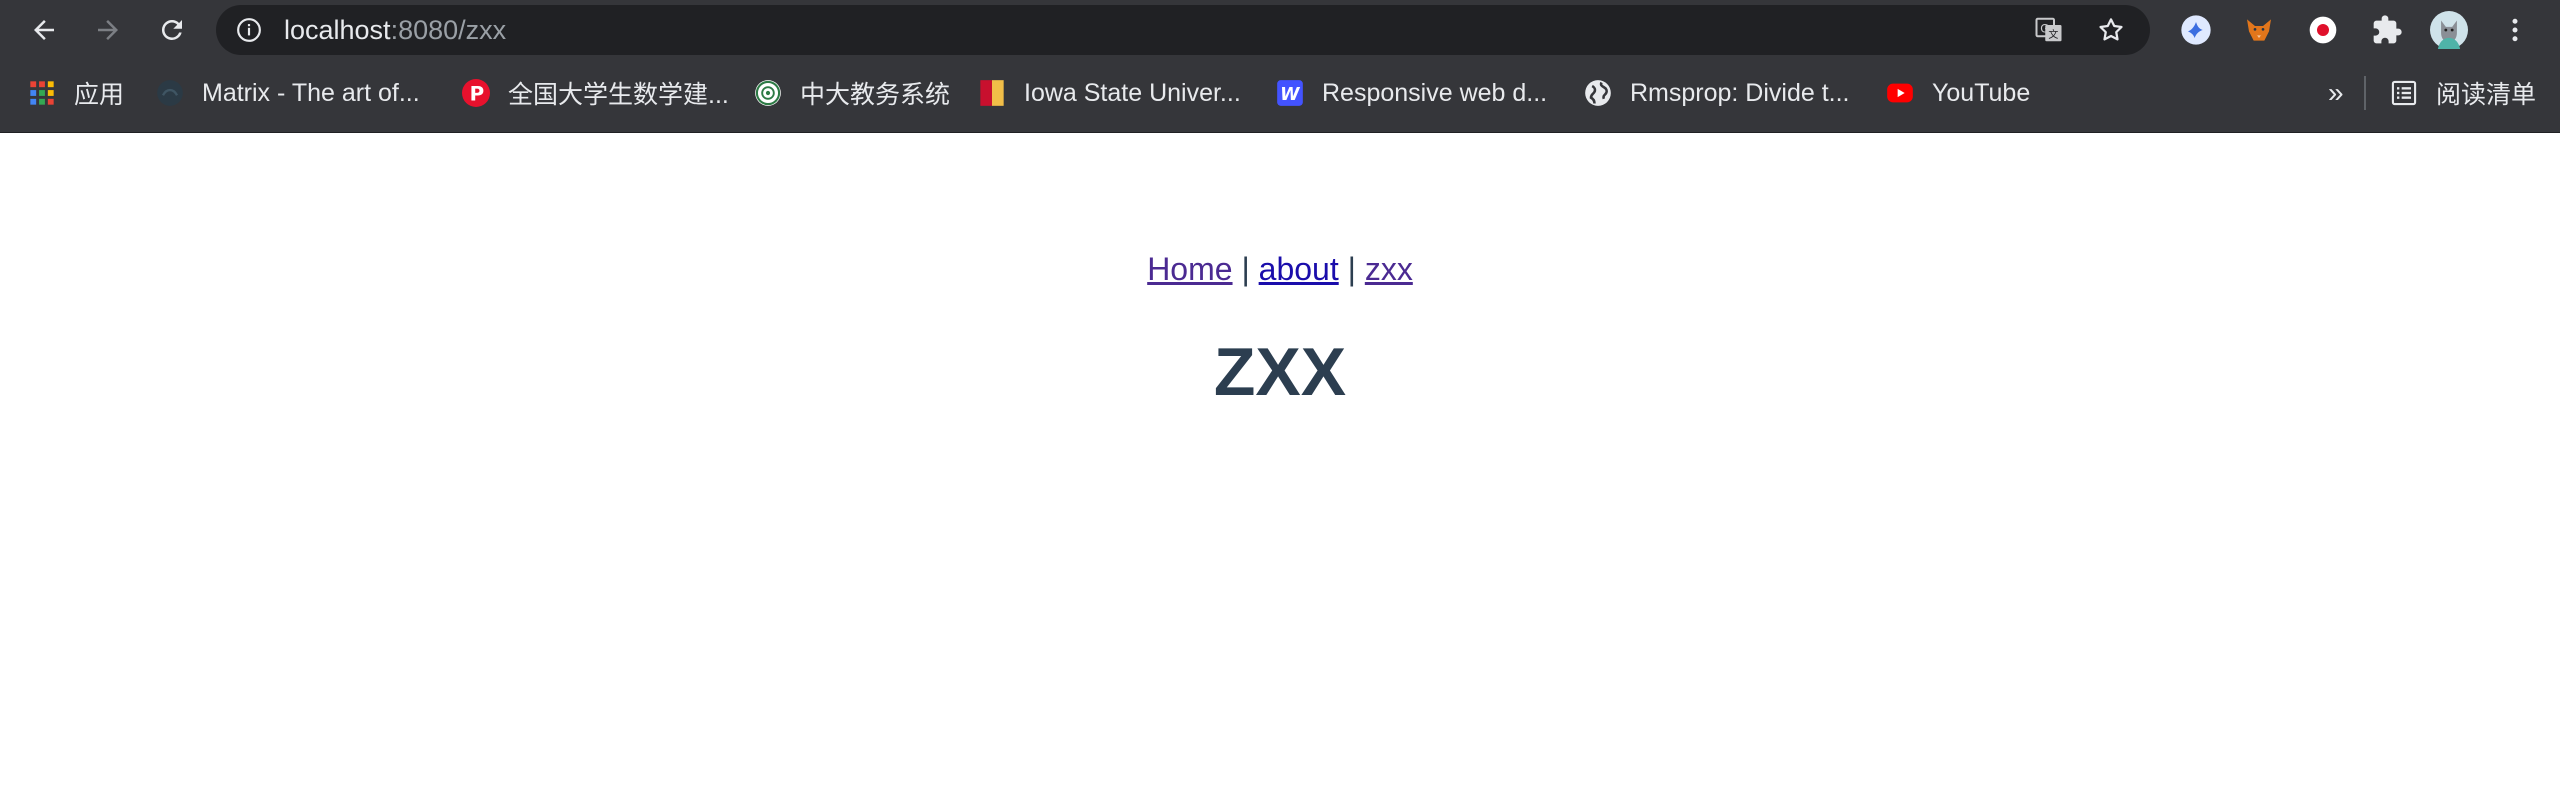 The width and height of the screenshot is (2560, 794). I want to click on url-text: localhost:8080/zxx, so click(395, 30).